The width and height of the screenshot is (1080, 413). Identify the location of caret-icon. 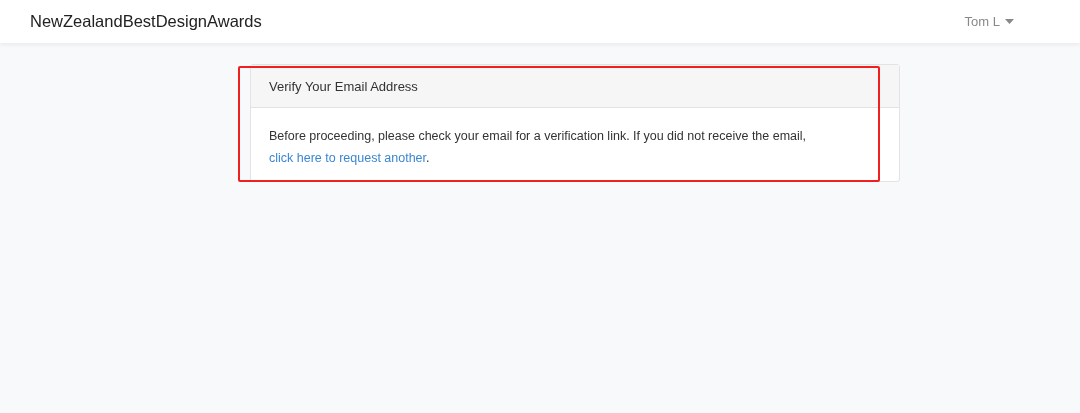
(1009, 21).